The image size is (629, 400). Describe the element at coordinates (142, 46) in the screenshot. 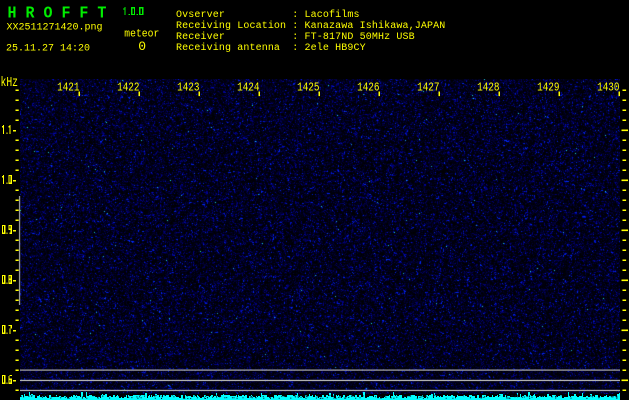

I see `svg-text: 0` at that location.